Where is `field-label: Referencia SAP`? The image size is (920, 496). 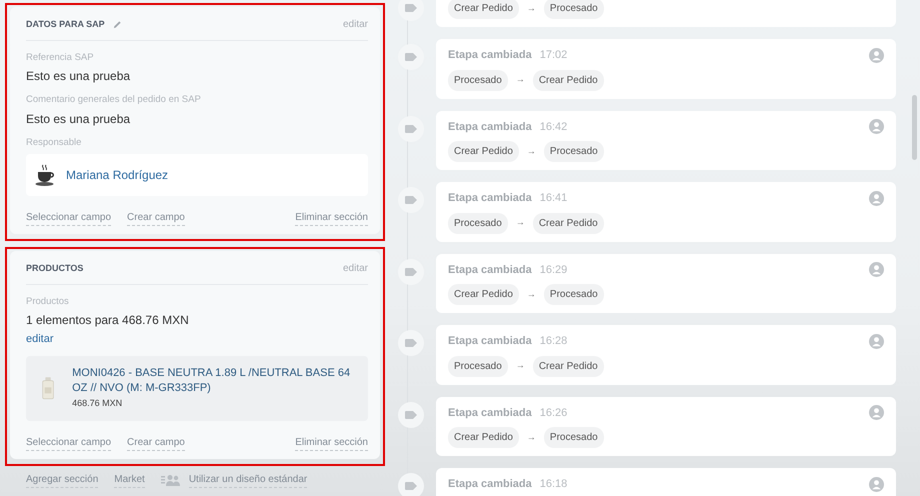 field-label: Referencia SAP is located at coordinates (60, 58).